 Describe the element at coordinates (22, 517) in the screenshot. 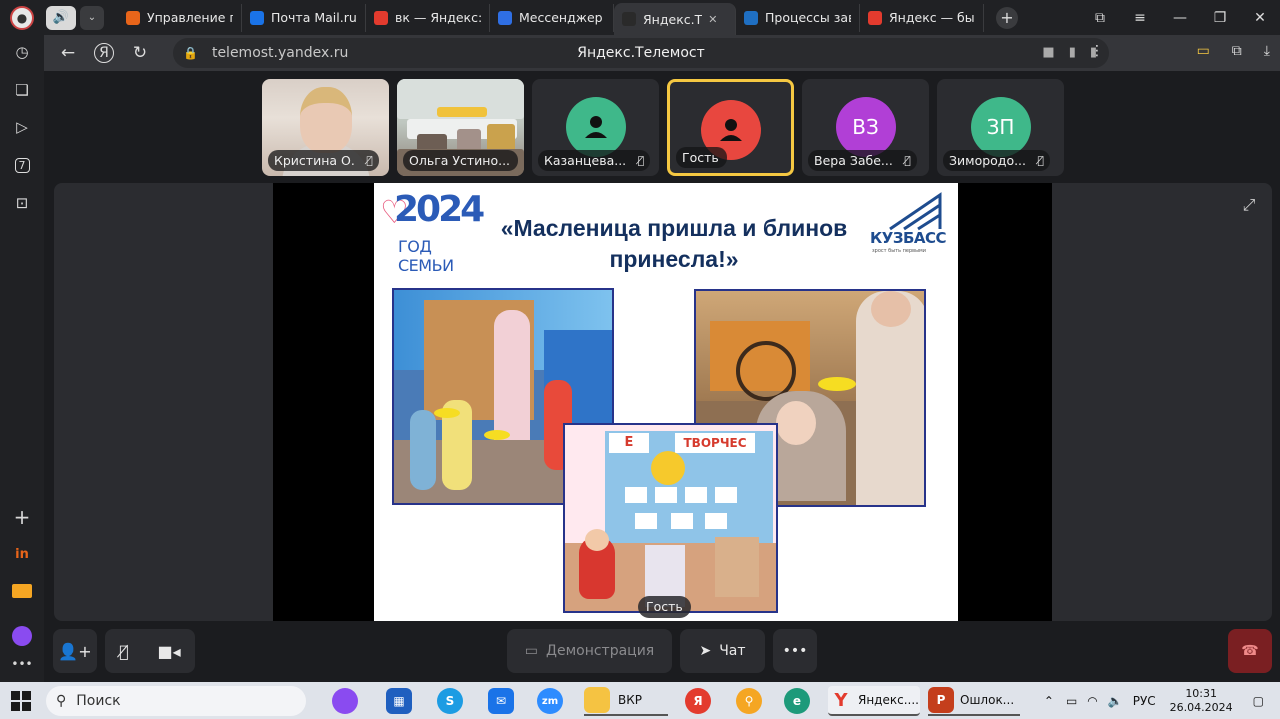

I see `add-panel-icon: +` at that location.